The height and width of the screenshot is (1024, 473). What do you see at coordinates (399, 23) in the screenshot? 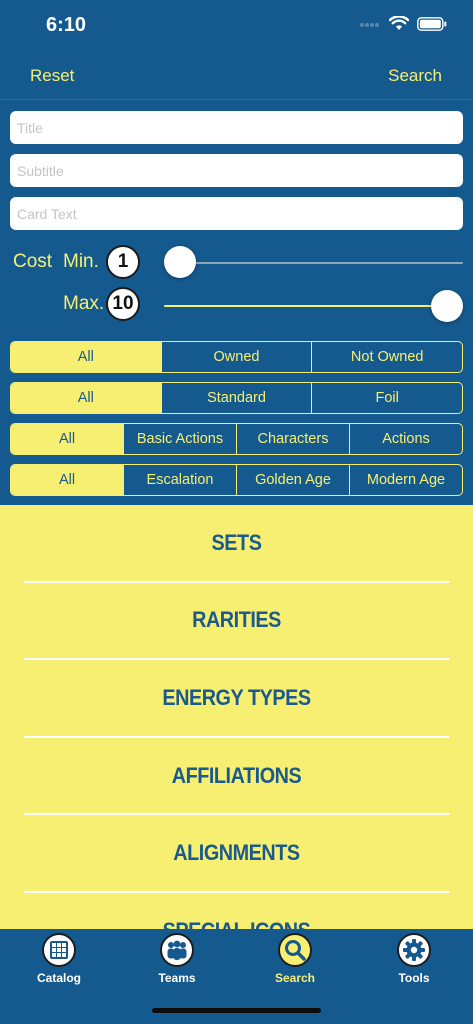
I see `wifi-icon` at bounding box center [399, 23].